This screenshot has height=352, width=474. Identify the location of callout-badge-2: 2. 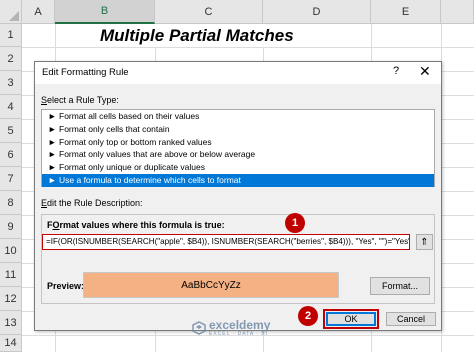
(308, 316).